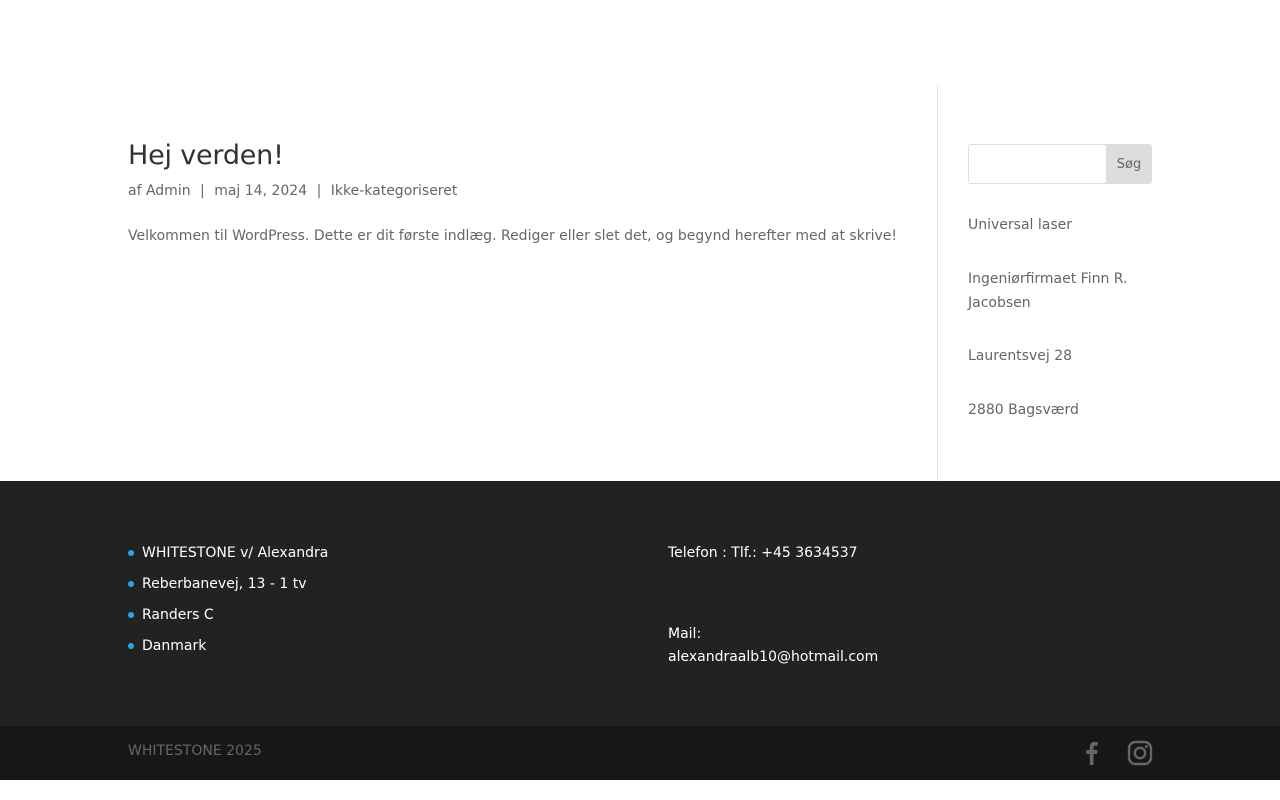 This screenshot has width=1280, height=800. I want to click on sidebar-line-street: Laurentsvej 28, so click(1020, 356).